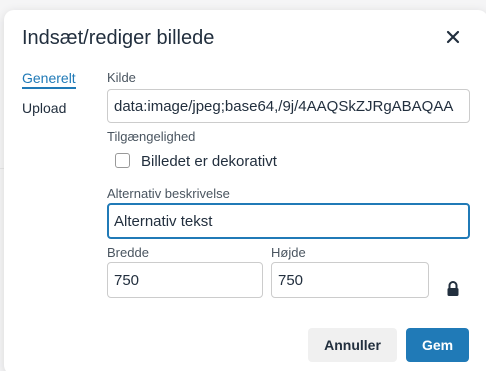 This screenshot has height=371, width=486. What do you see at coordinates (168, 193) in the screenshot?
I see `alt-label: Alternativ beskrivelse` at bounding box center [168, 193].